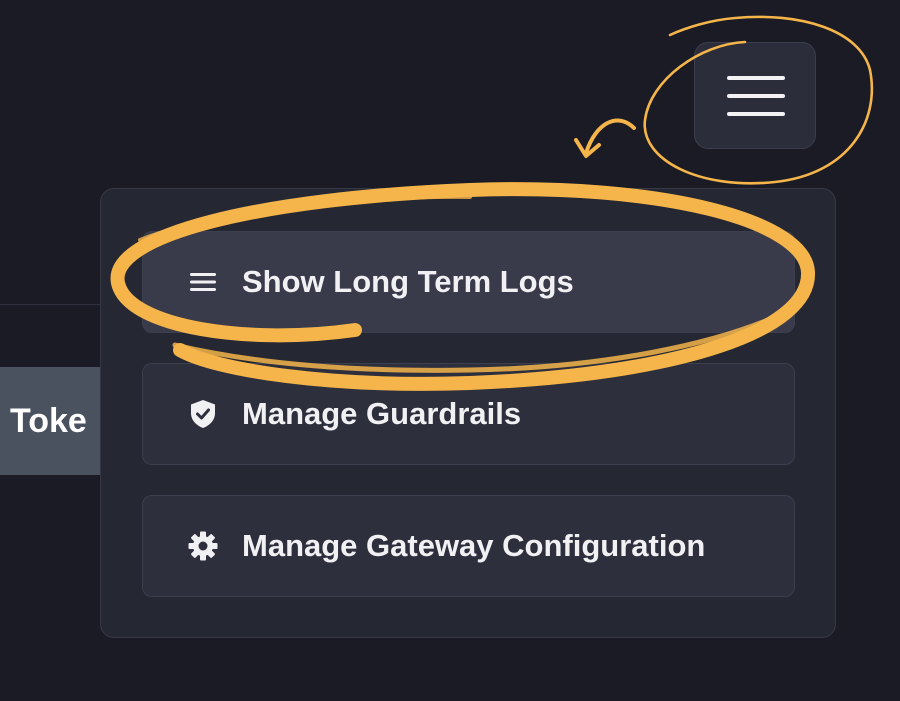  What do you see at coordinates (474, 545) in the screenshot?
I see `menu-item-label: Manage Gateway Configuration` at bounding box center [474, 545].